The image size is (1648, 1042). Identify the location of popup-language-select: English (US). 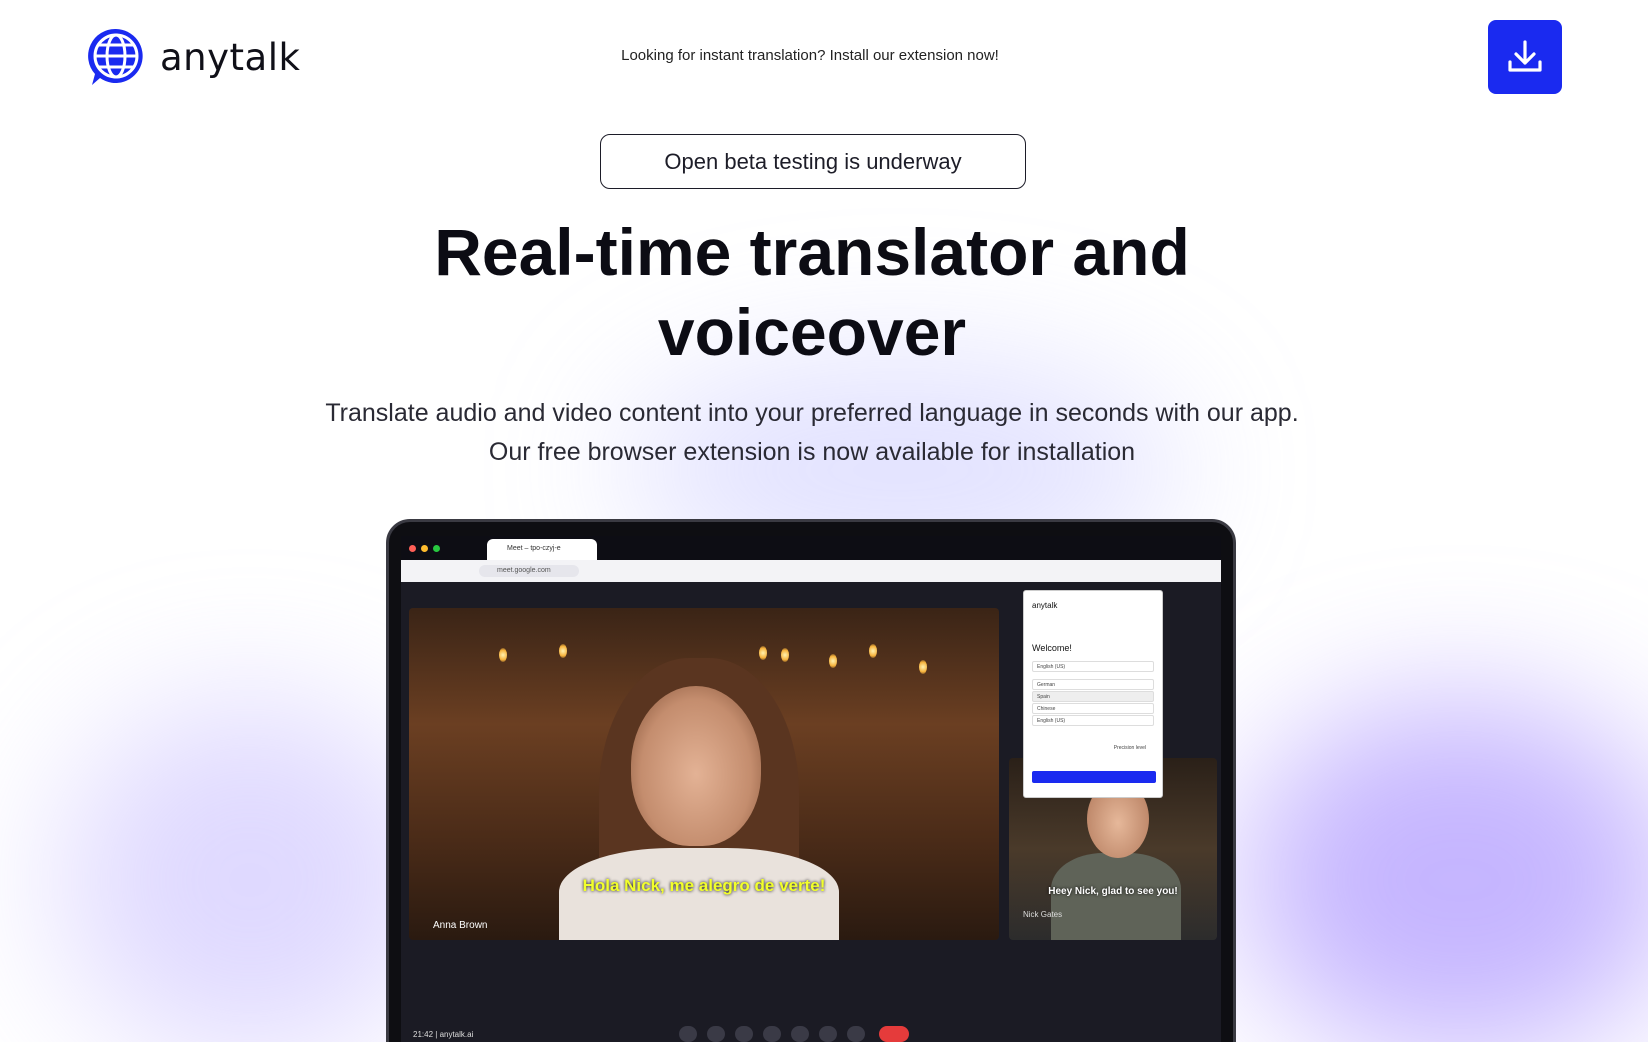
(1093, 666).